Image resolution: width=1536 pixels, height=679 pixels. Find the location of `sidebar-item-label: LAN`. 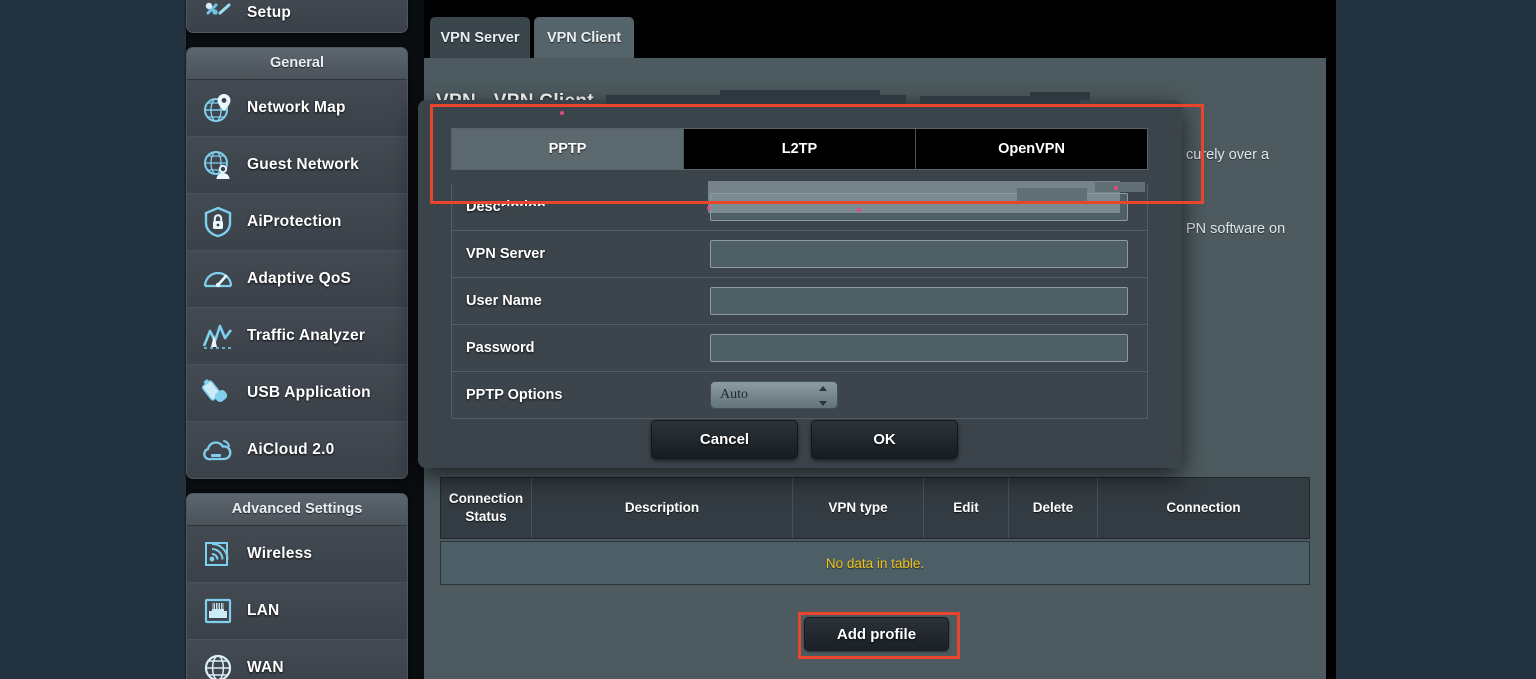

sidebar-item-label: LAN is located at coordinates (263, 610).